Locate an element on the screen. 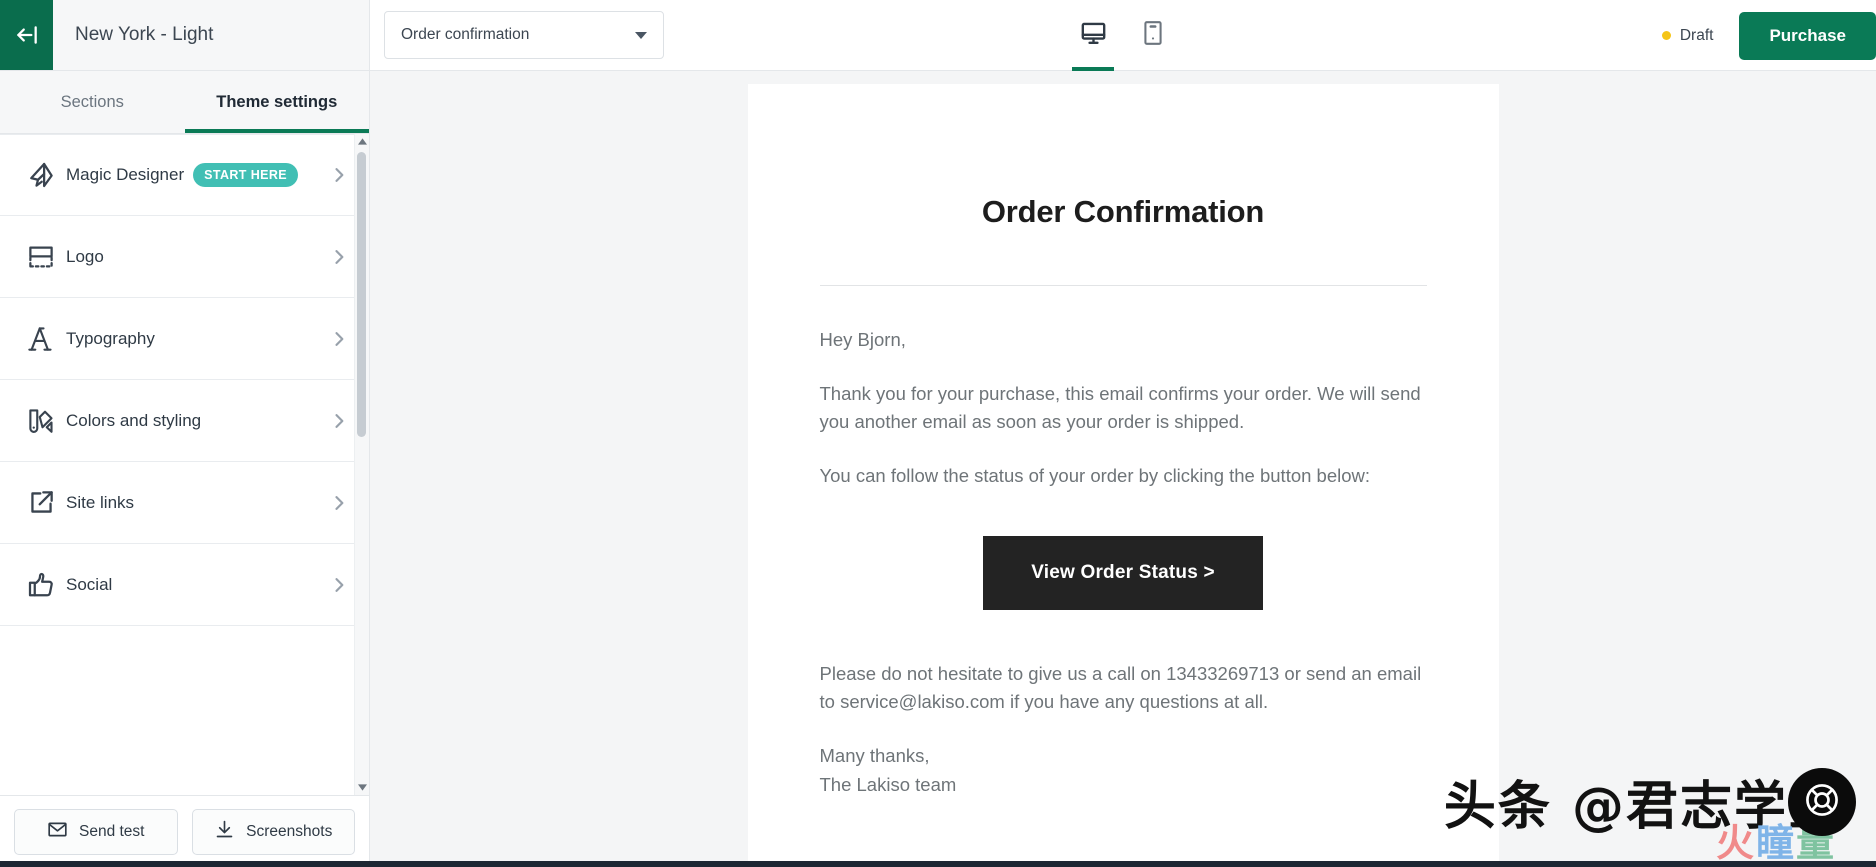 The width and height of the screenshot is (1876, 867). device-toggle-mobile is located at coordinates (1153, 35).